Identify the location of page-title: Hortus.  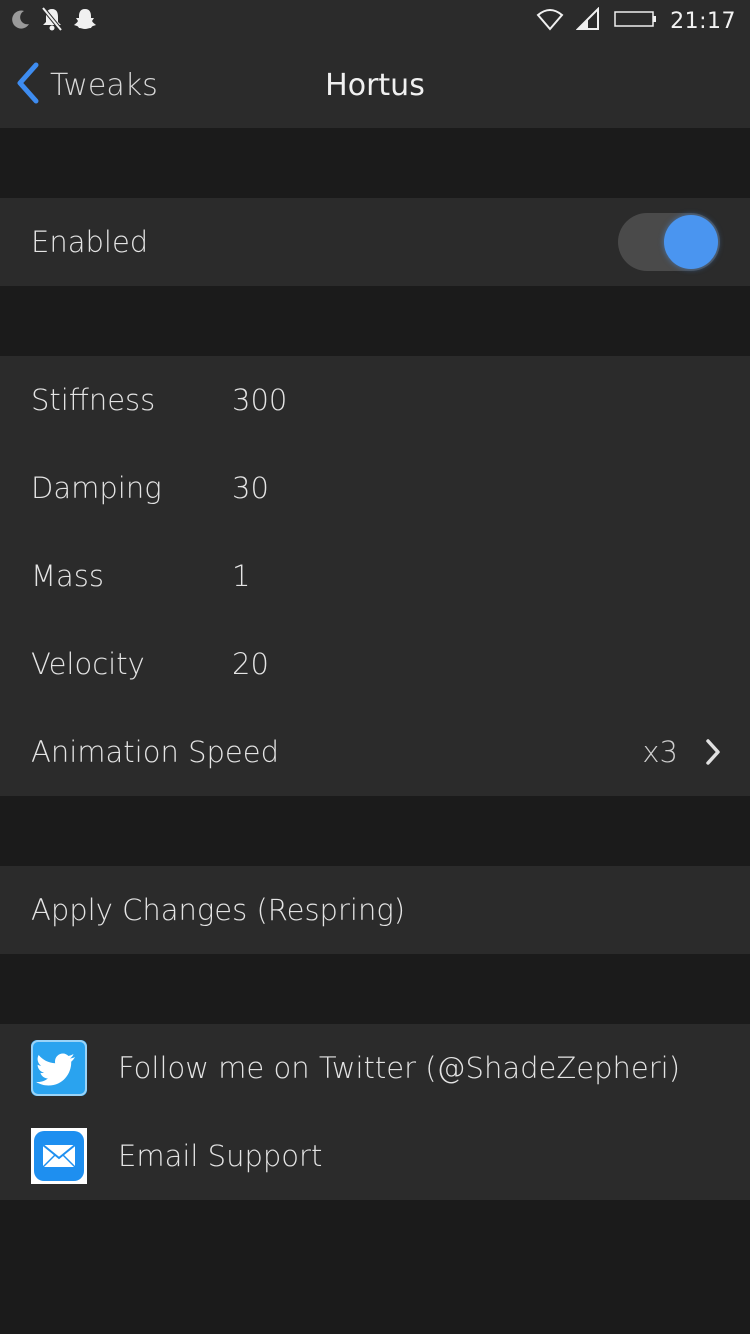
(375, 85).